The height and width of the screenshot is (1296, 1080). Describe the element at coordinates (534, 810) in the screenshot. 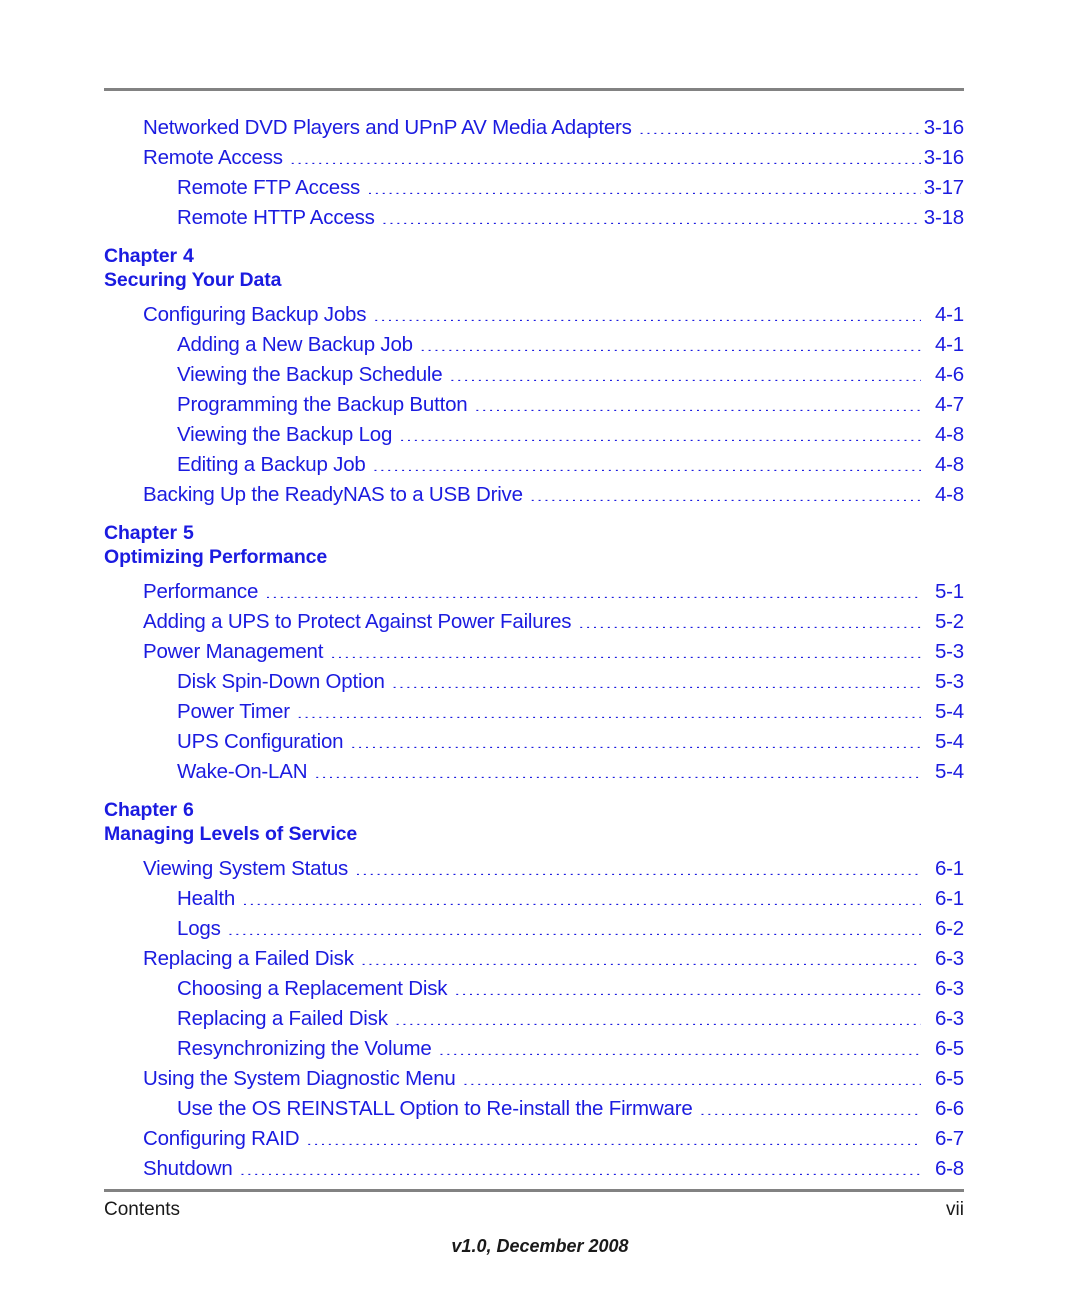

I see `chapter-number-line: Chapter 6` at that location.